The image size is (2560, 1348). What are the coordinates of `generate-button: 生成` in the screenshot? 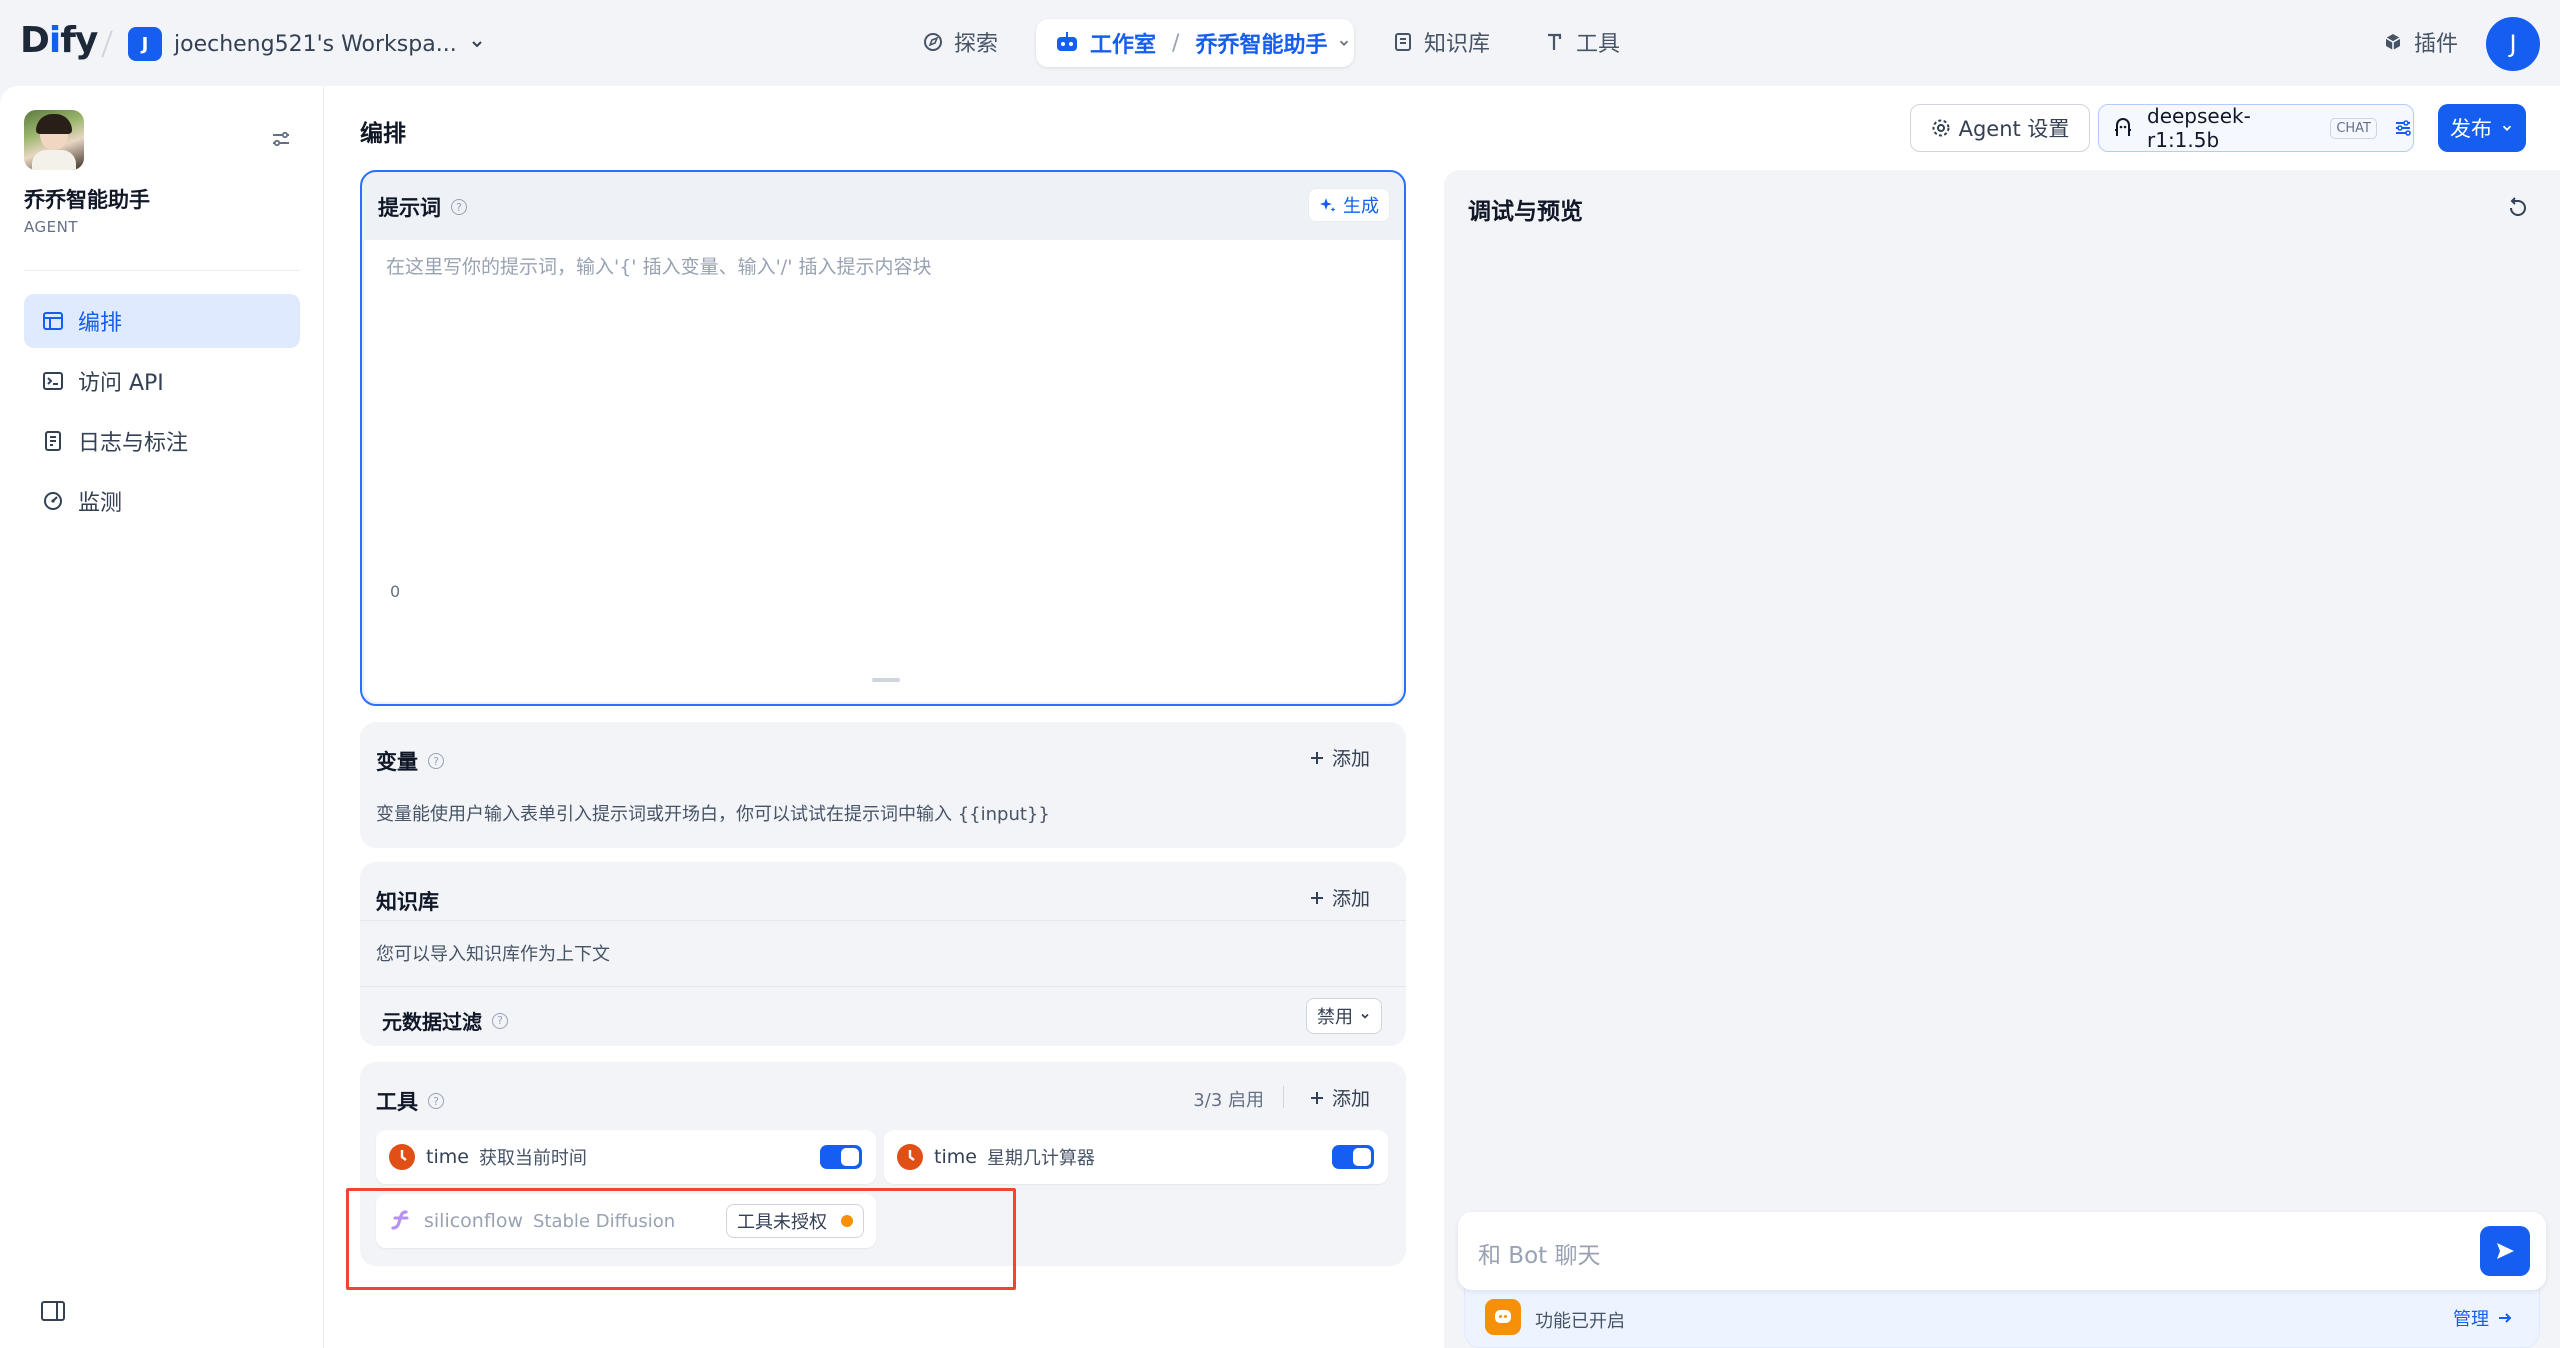 It's located at (1349, 205).